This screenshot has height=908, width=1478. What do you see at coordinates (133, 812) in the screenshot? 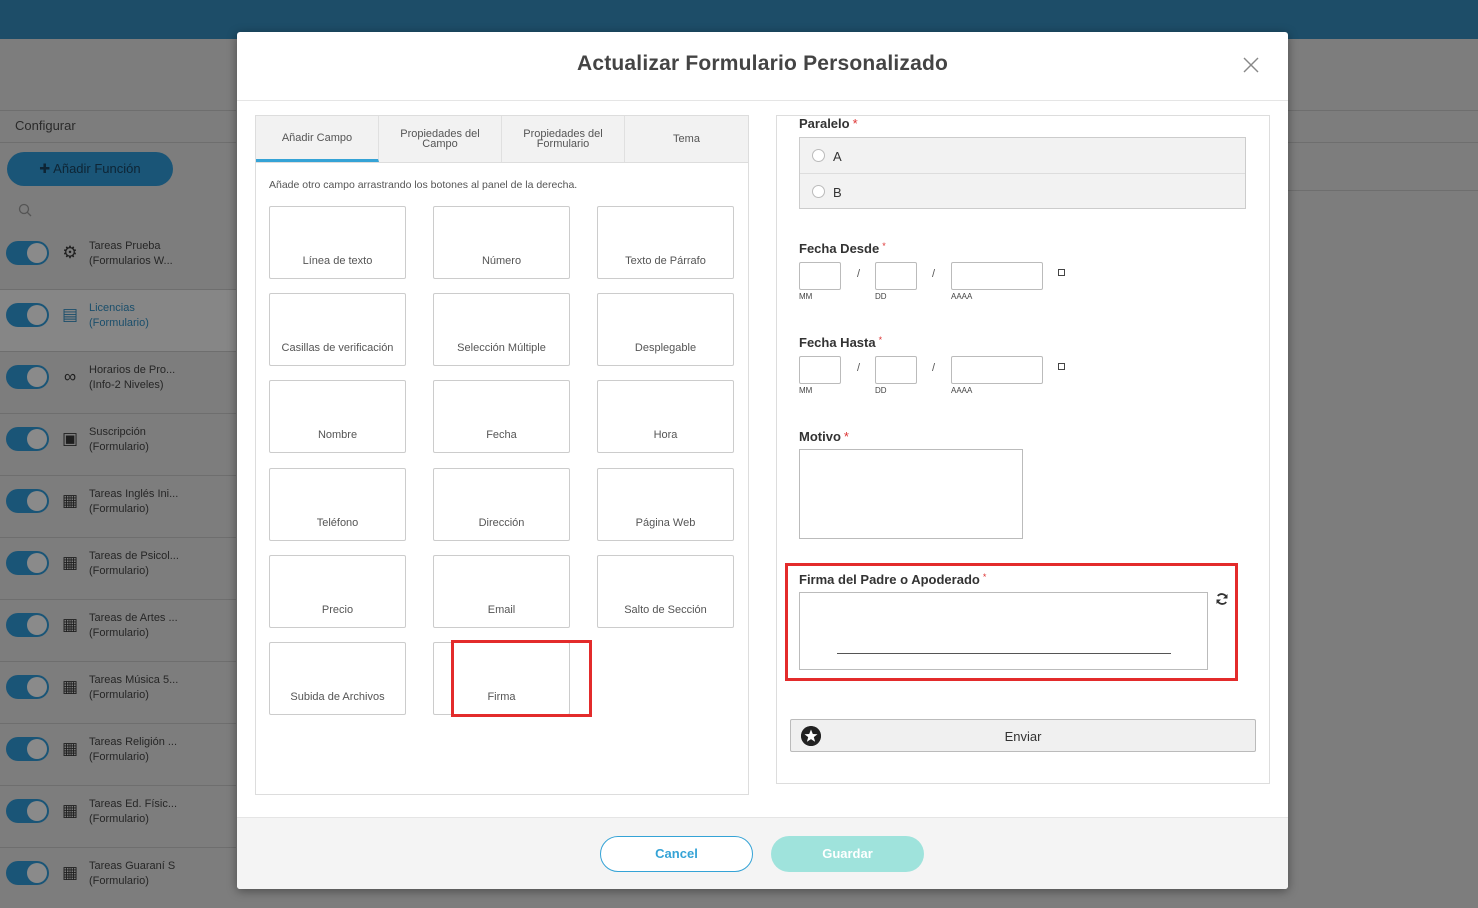
I see `sidebar-item-text: Tareas Ed. Físic... (Formulario)` at bounding box center [133, 812].